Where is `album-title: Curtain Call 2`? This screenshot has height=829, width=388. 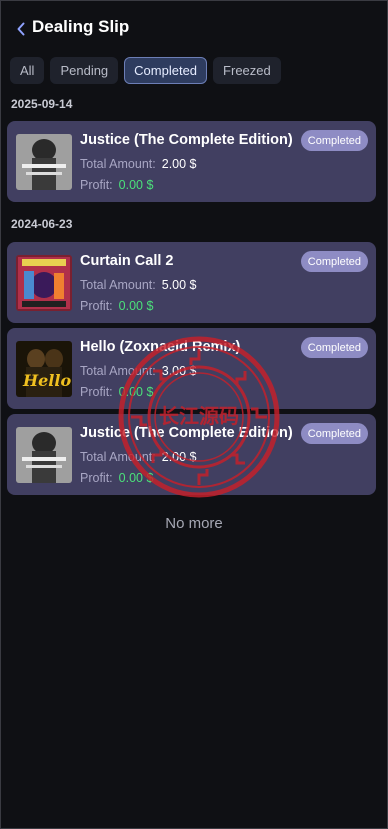
album-title: Curtain Call 2 is located at coordinates (127, 261).